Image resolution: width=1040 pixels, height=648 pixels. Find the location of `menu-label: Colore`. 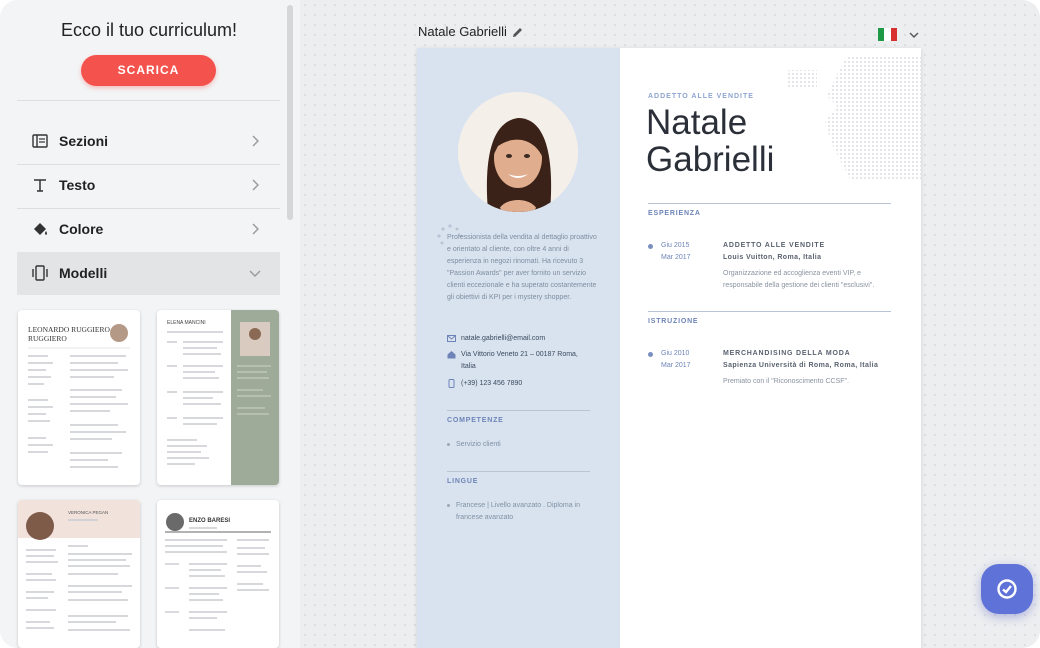

menu-label: Colore is located at coordinates (81, 229).